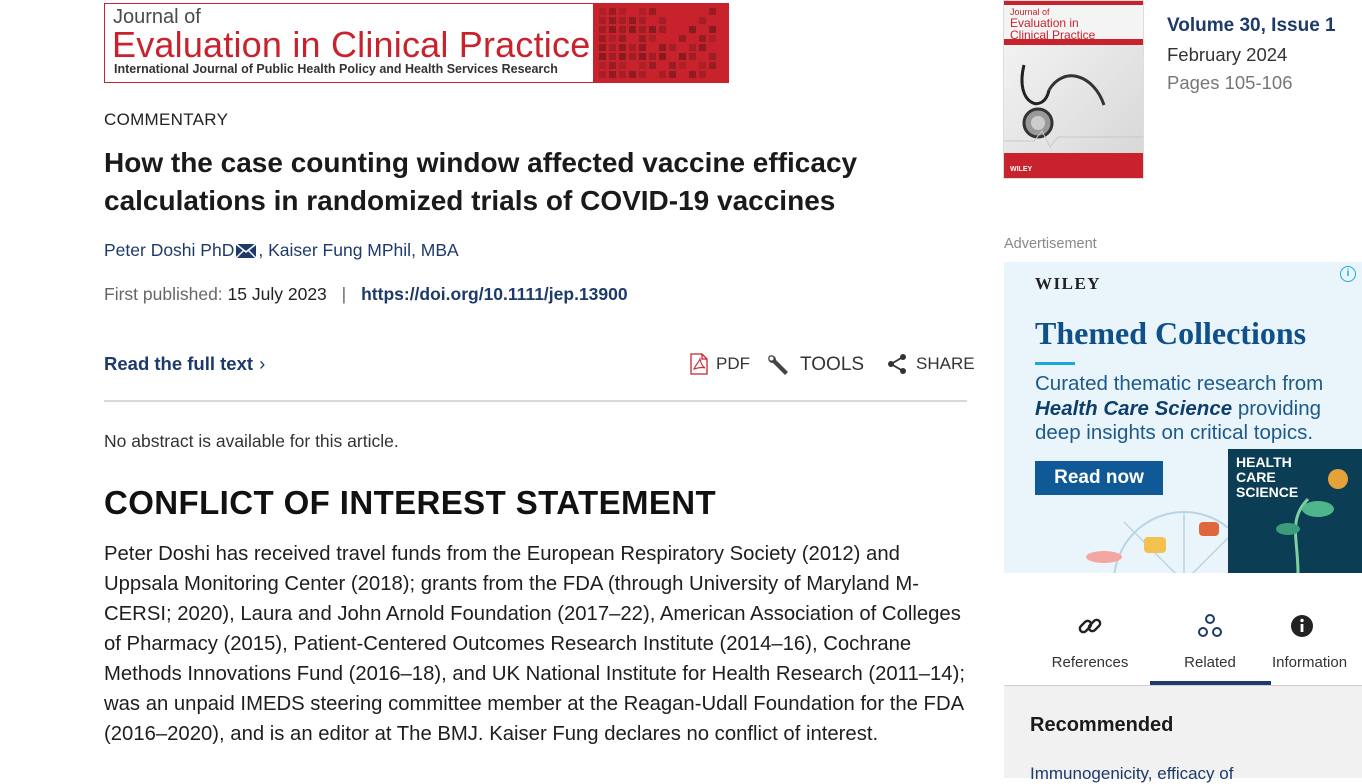  I want to click on tab-related-label: Related, so click(1210, 662).